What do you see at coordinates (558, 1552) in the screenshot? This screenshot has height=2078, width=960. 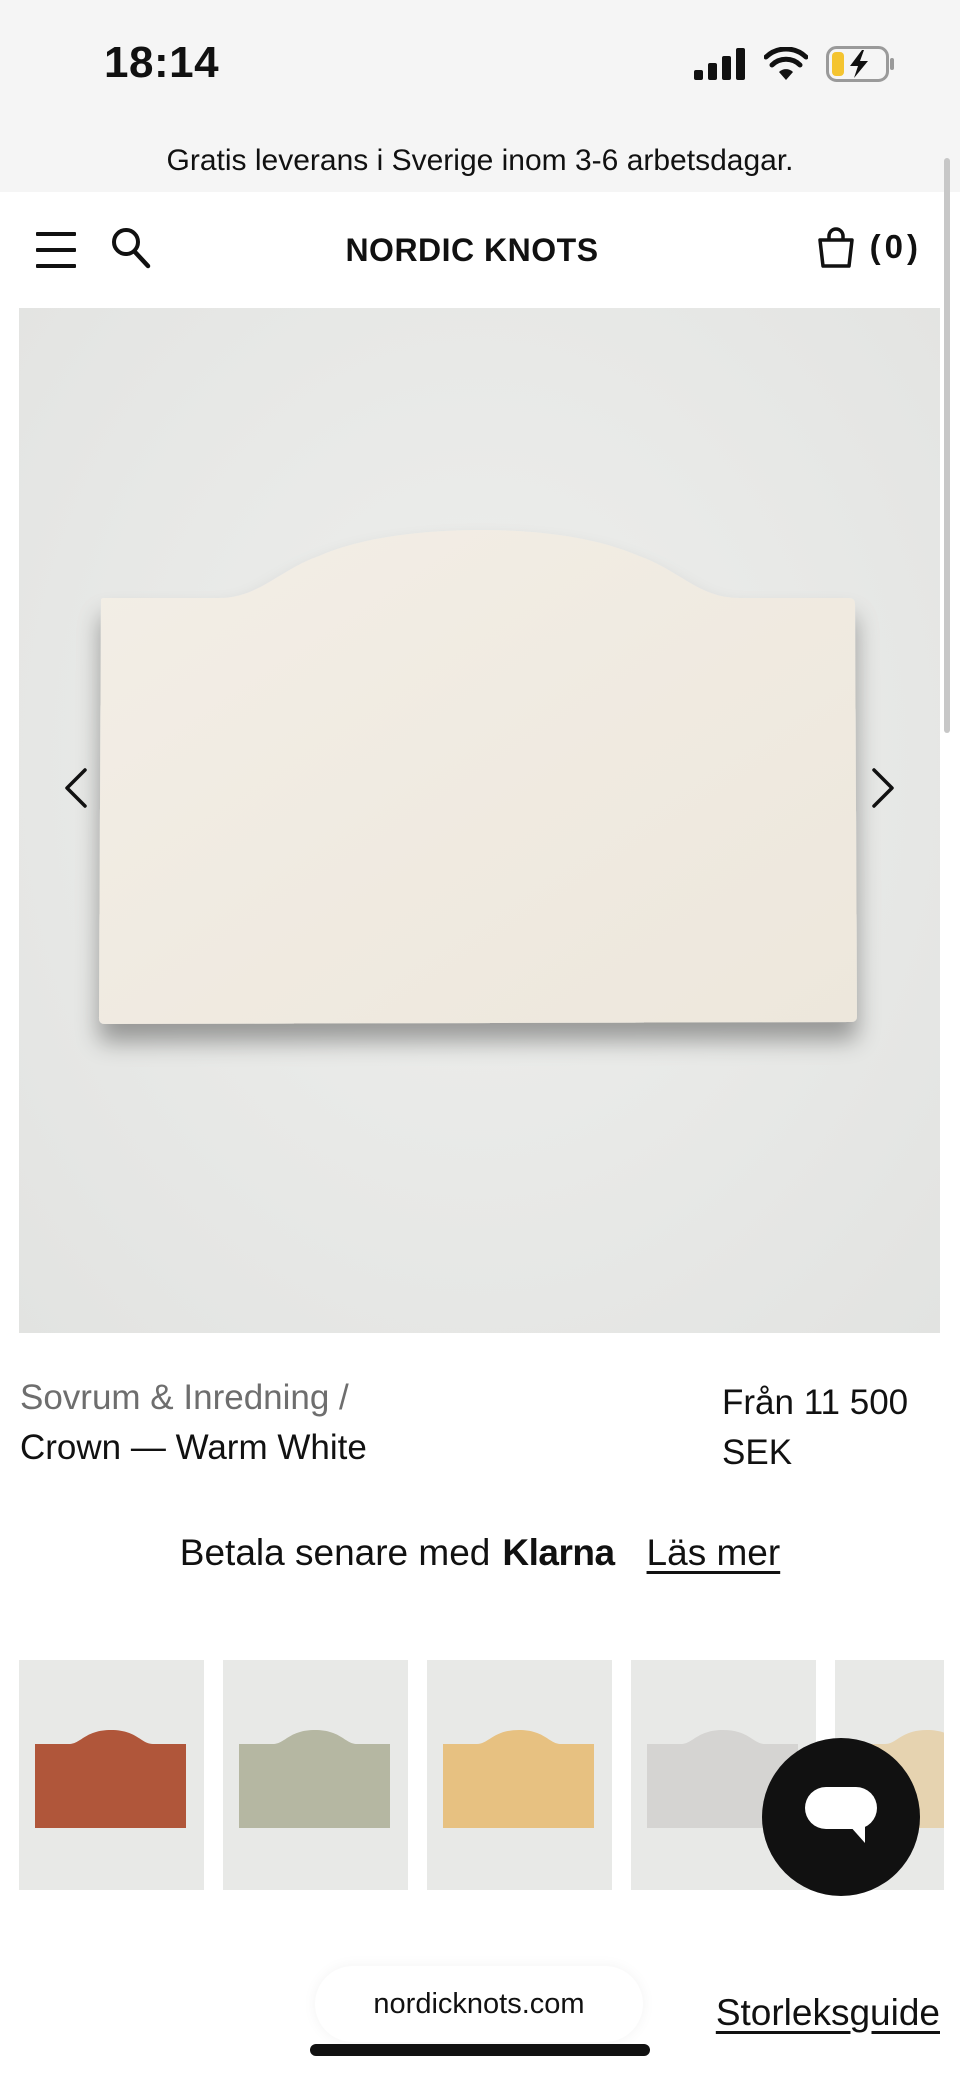 I see `klarna-logo: Klarna` at bounding box center [558, 1552].